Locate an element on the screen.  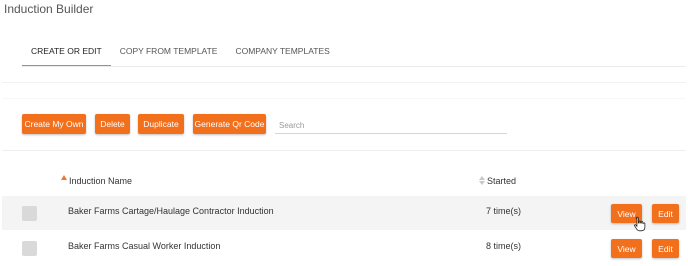
tab-divider is located at coordinates (354, 66).